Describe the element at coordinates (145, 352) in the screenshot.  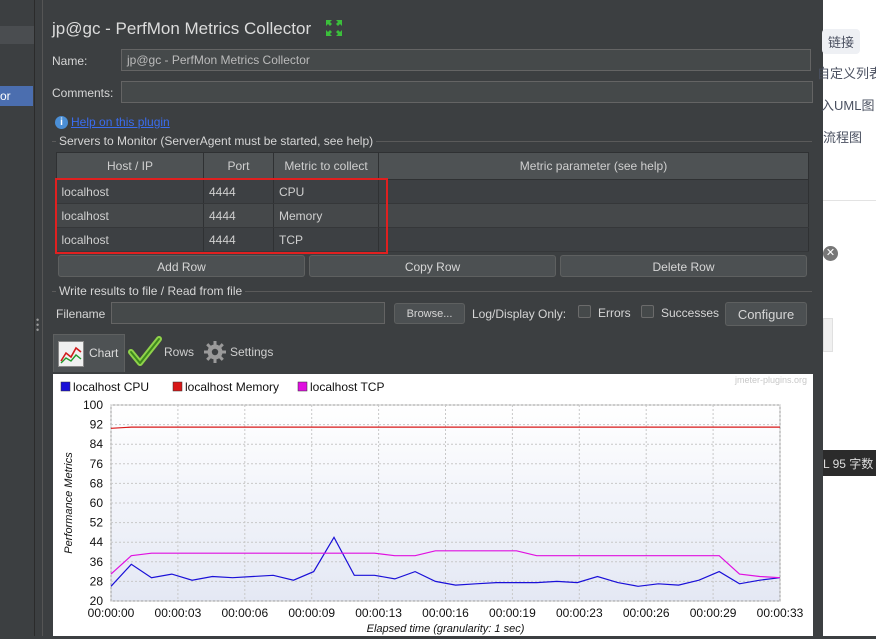
I see `checkmark-icon` at that location.